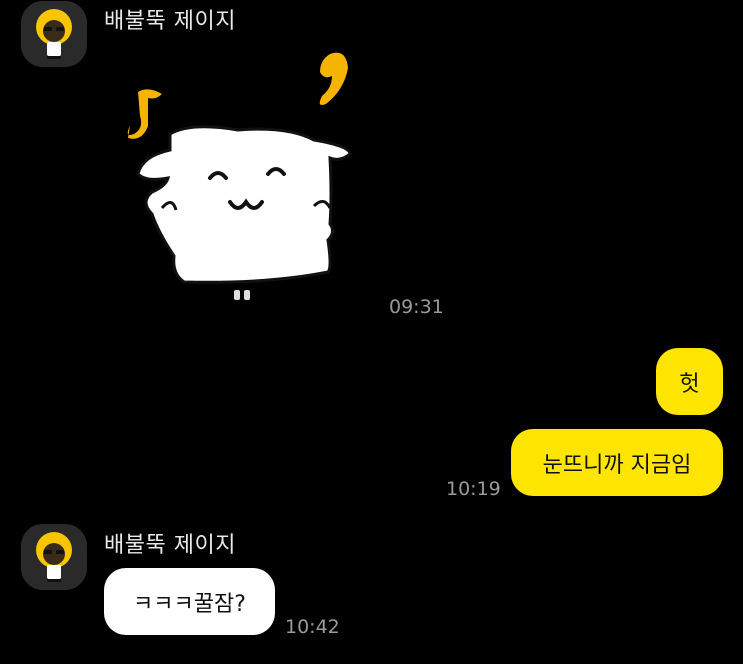  I want to click on message-timestamp: 10:19, so click(473, 489).